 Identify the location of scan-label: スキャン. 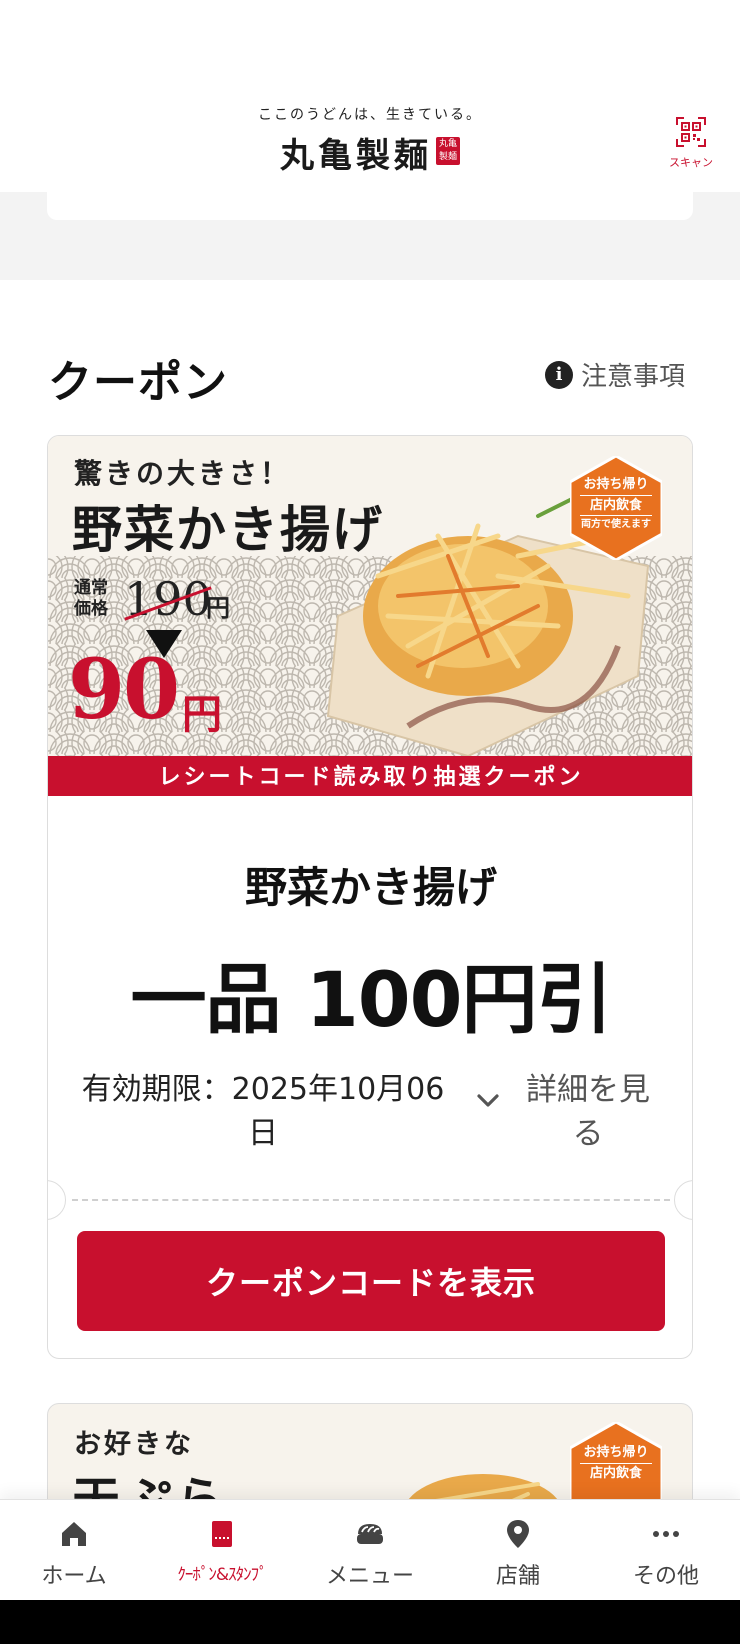
(691, 162).